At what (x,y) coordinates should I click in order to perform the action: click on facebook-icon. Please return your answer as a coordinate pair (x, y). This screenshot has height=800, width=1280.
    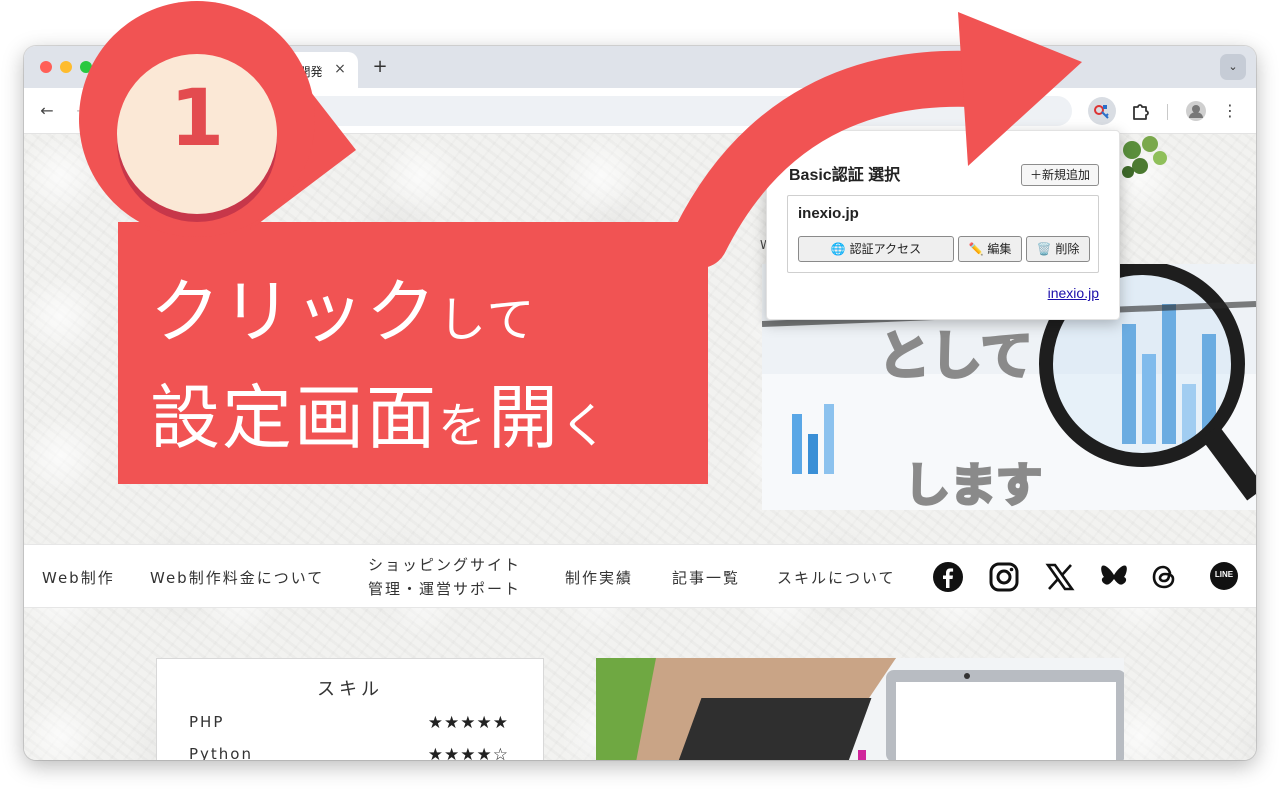
    Looking at the image, I should click on (948, 577).